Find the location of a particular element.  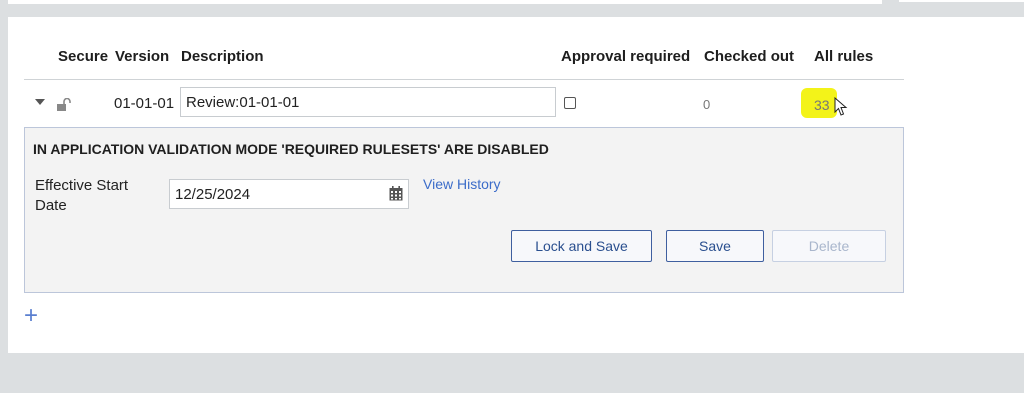

header-description: Description is located at coordinates (222, 56).